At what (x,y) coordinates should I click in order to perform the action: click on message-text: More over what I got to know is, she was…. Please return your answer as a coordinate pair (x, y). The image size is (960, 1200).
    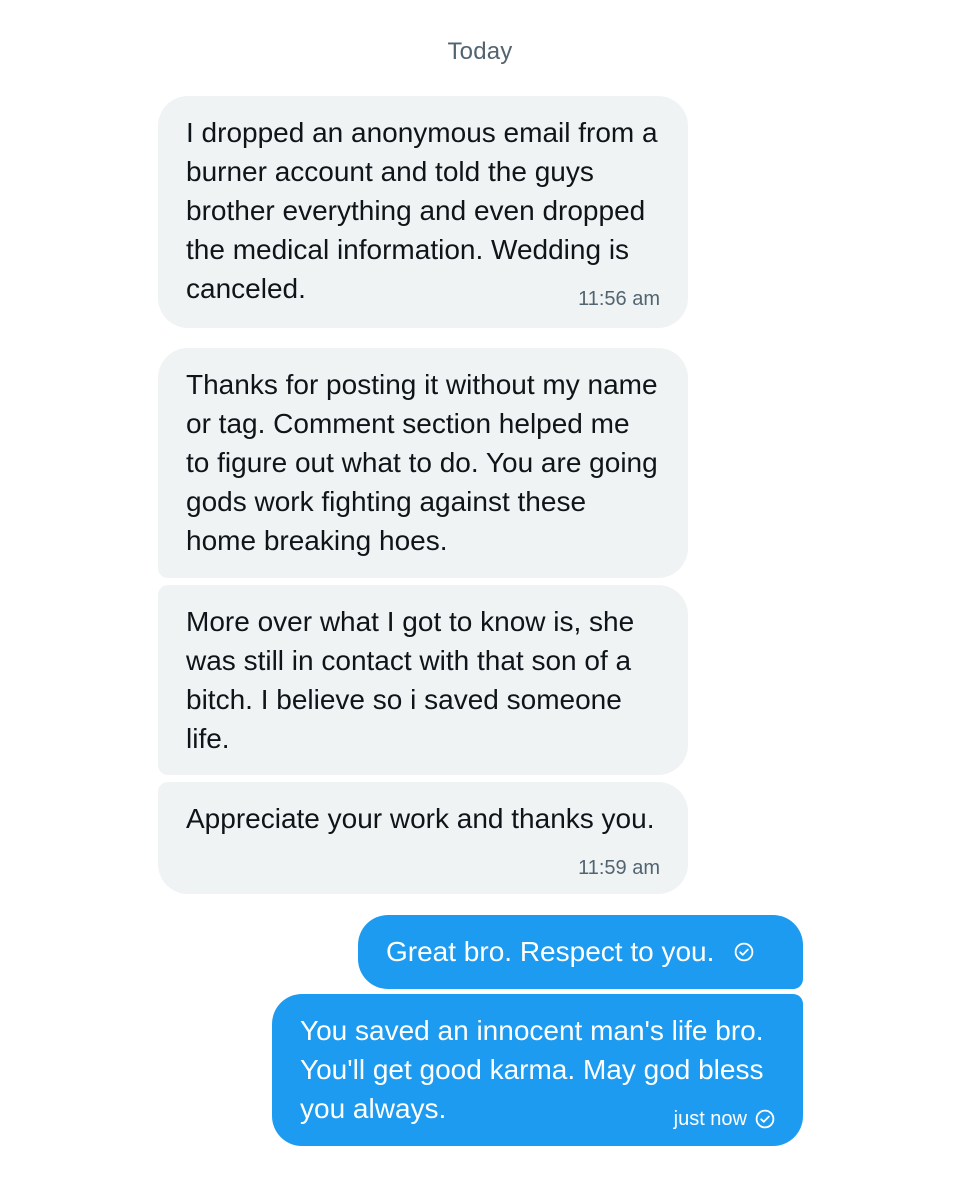
    Looking at the image, I should click on (410, 680).